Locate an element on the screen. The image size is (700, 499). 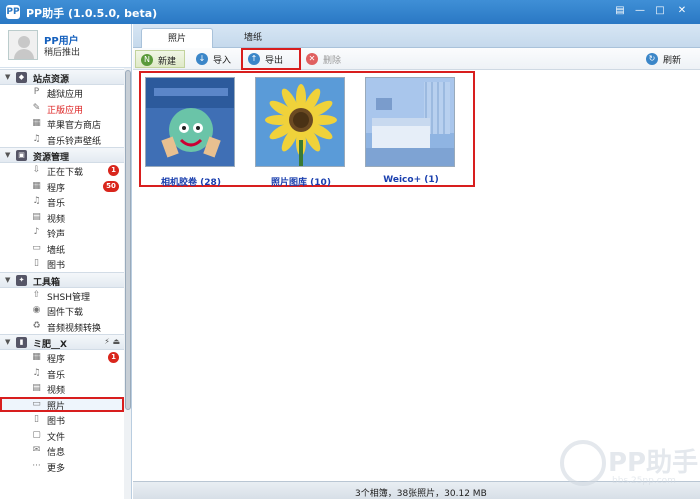
sidebar-item: P 越狱应用 is located at coordinates (62, 93).